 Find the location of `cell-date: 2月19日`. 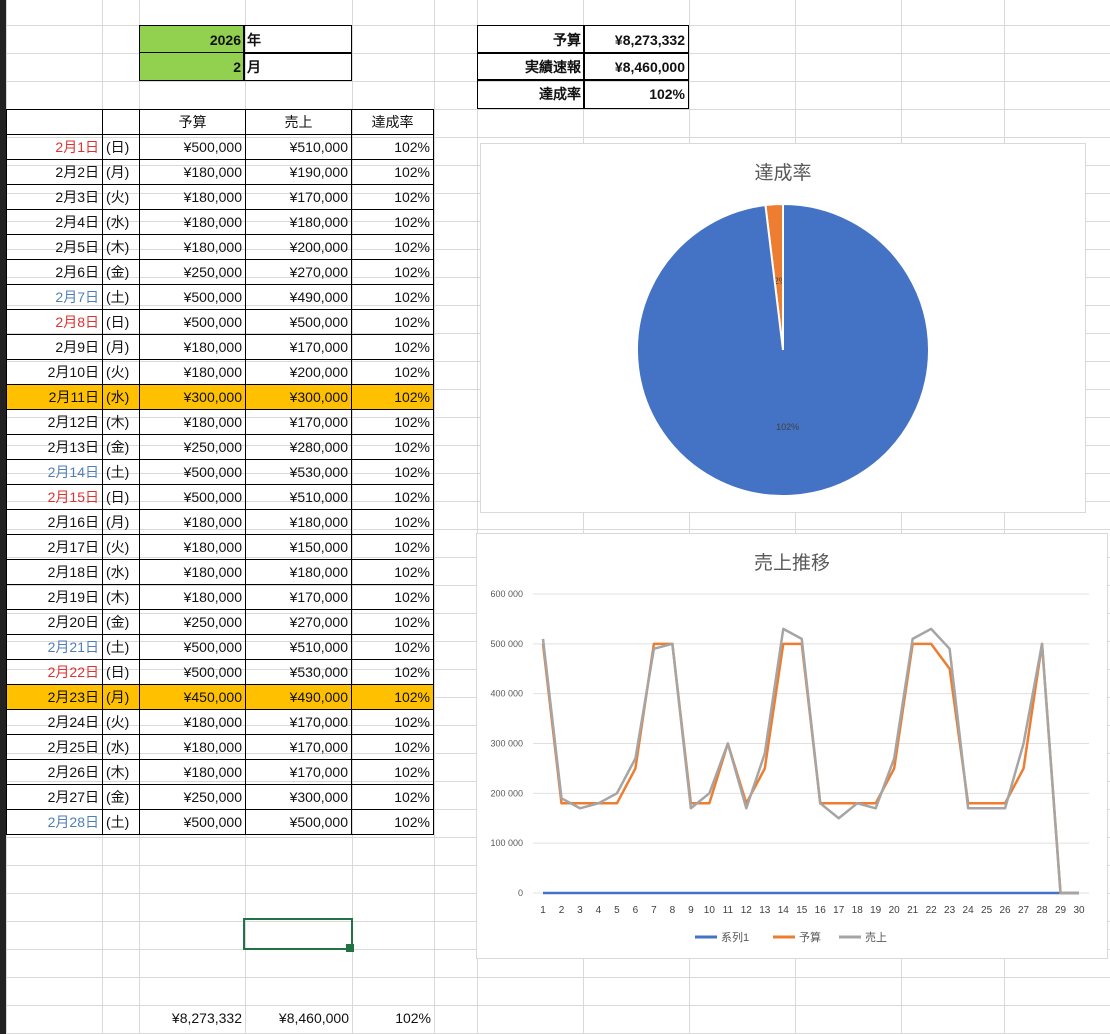

cell-date: 2月19日 is located at coordinates (54, 597).